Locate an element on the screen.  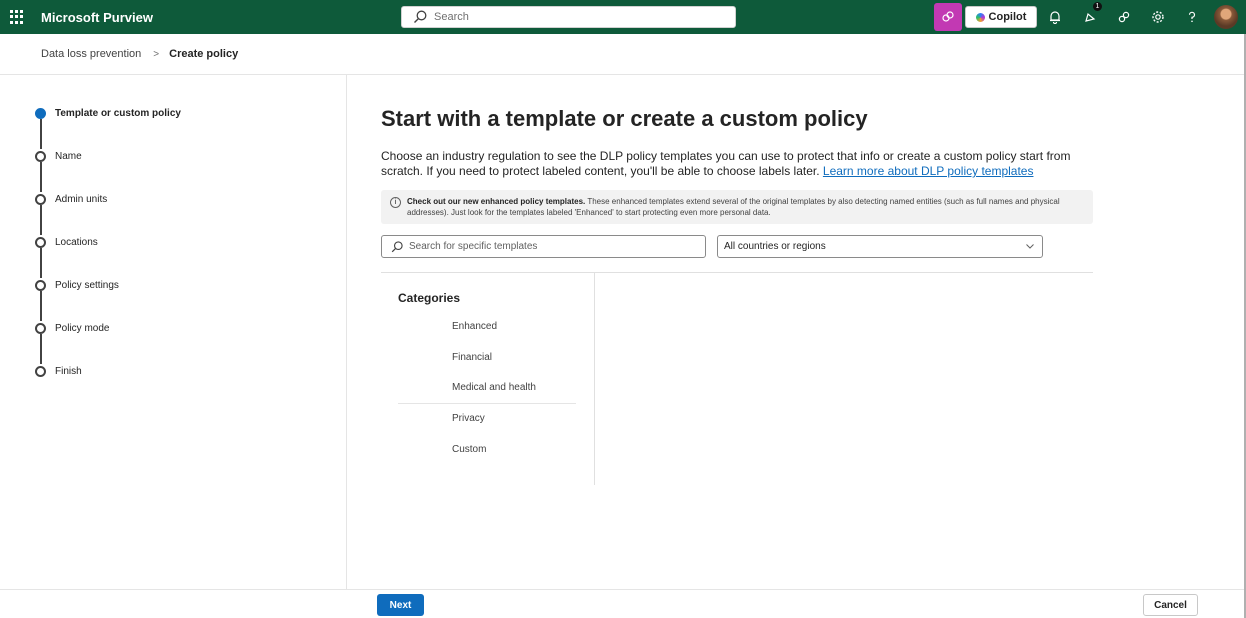
info-icon: i is located at coordinates (395, 202).